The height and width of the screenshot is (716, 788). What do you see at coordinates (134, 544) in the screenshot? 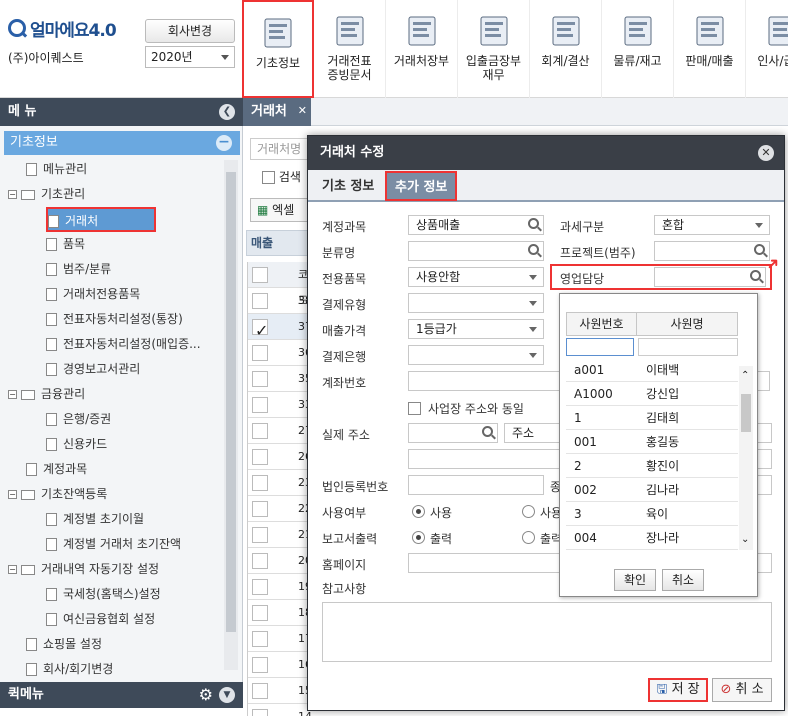
I see `menu-item: 계정별 거래처 초기잔액` at bounding box center [134, 544].